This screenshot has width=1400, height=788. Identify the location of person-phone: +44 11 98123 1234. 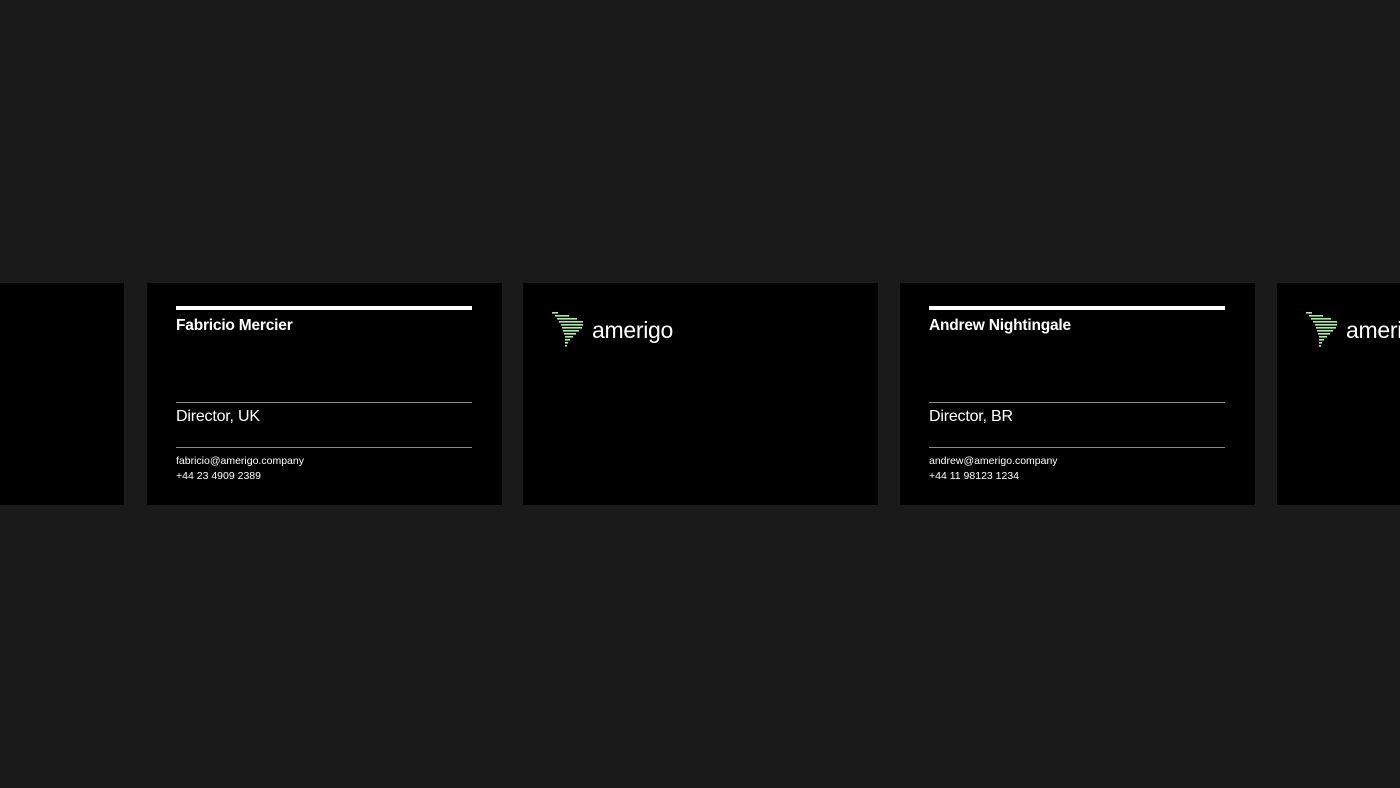
(974, 476).